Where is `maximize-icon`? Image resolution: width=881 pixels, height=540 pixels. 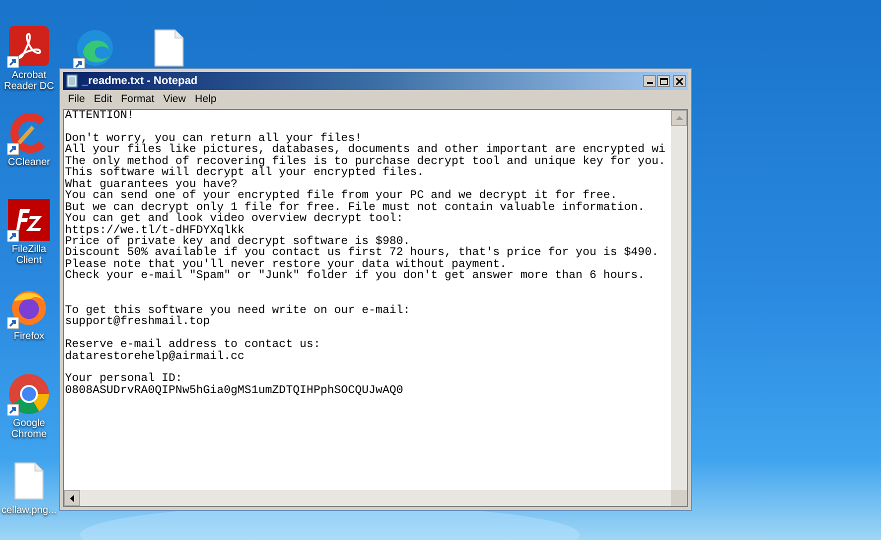
maximize-icon is located at coordinates (664, 81).